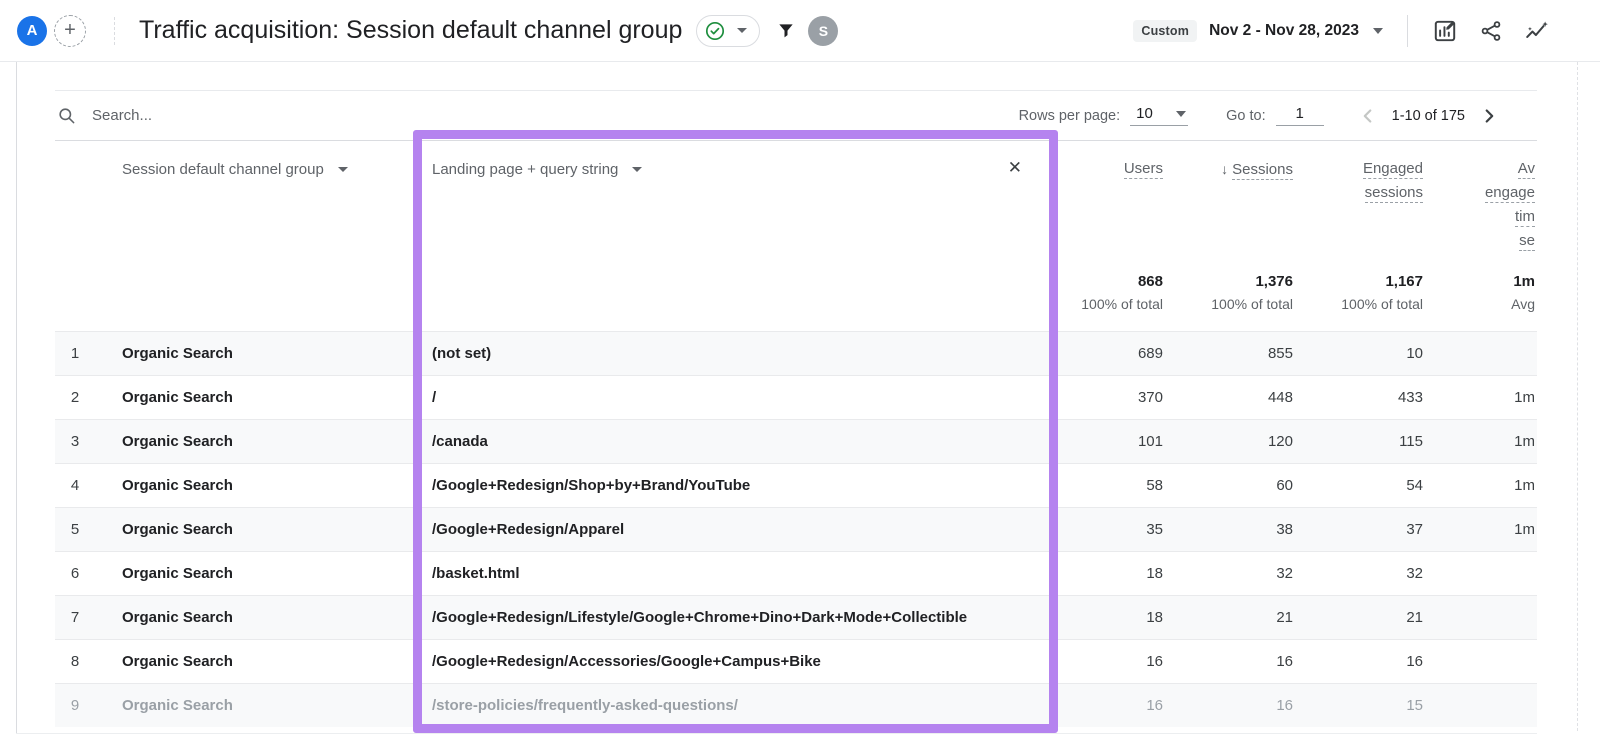 The height and width of the screenshot is (746, 1600). What do you see at coordinates (1165, 30) in the screenshot?
I see `date-preset-chip: Custom` at bounding box center [1165, 30].